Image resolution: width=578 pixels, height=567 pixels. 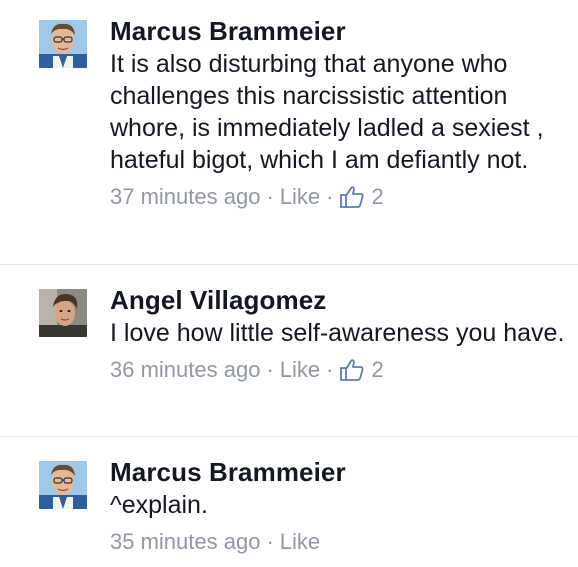 I want to click on comment-meta: 37 minutes ago · Like · 2, so click(x=338, y=197).